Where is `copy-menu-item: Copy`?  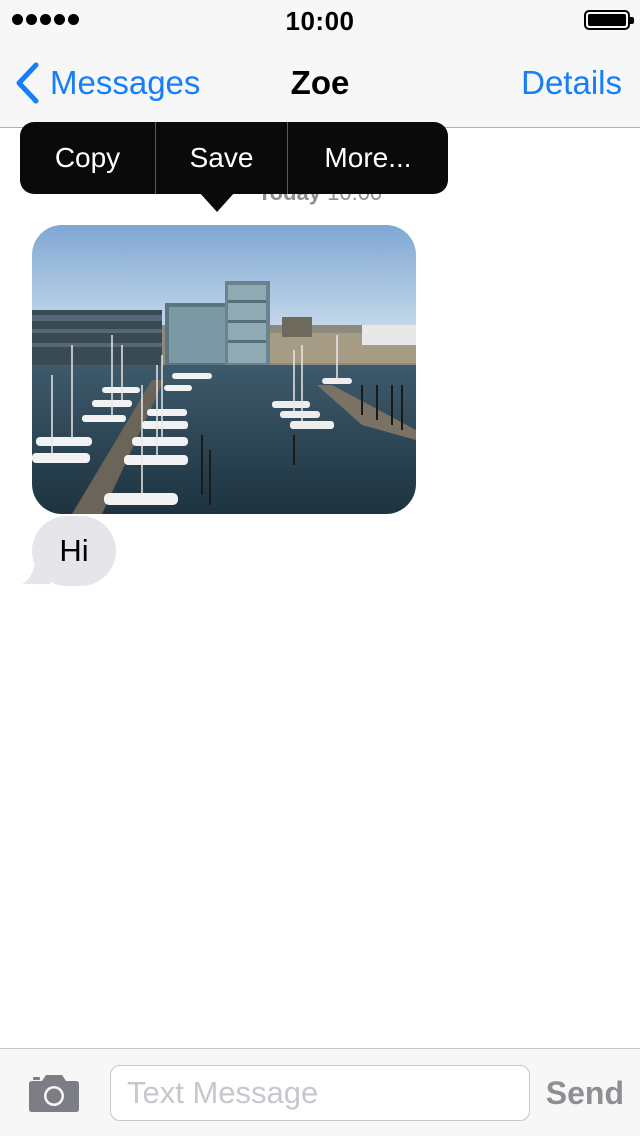
copy-menu-item: Copy is located at coordinates (87, 158).